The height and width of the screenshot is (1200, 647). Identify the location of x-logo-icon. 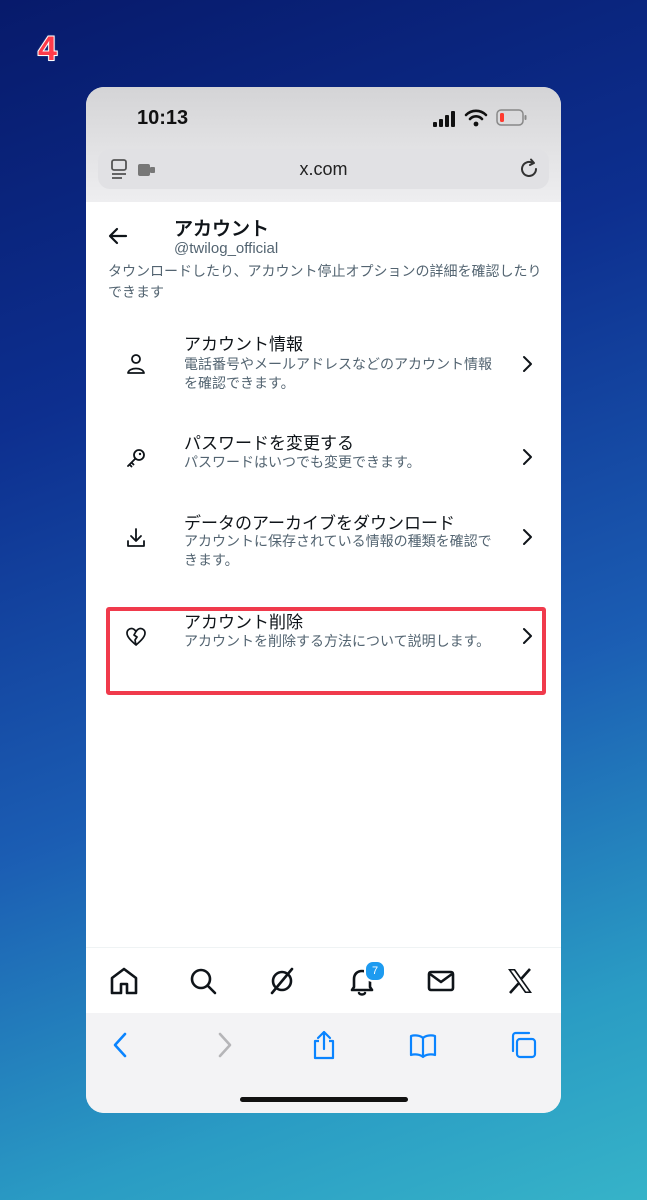
(520, 981).